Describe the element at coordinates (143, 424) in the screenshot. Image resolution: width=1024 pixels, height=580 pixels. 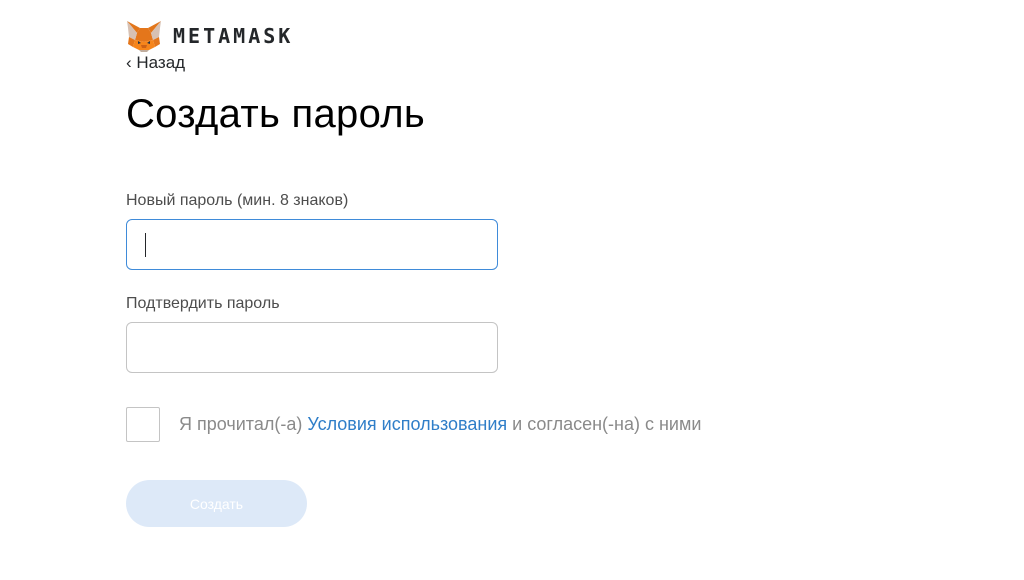
I see `terms-checkbox` at that location.